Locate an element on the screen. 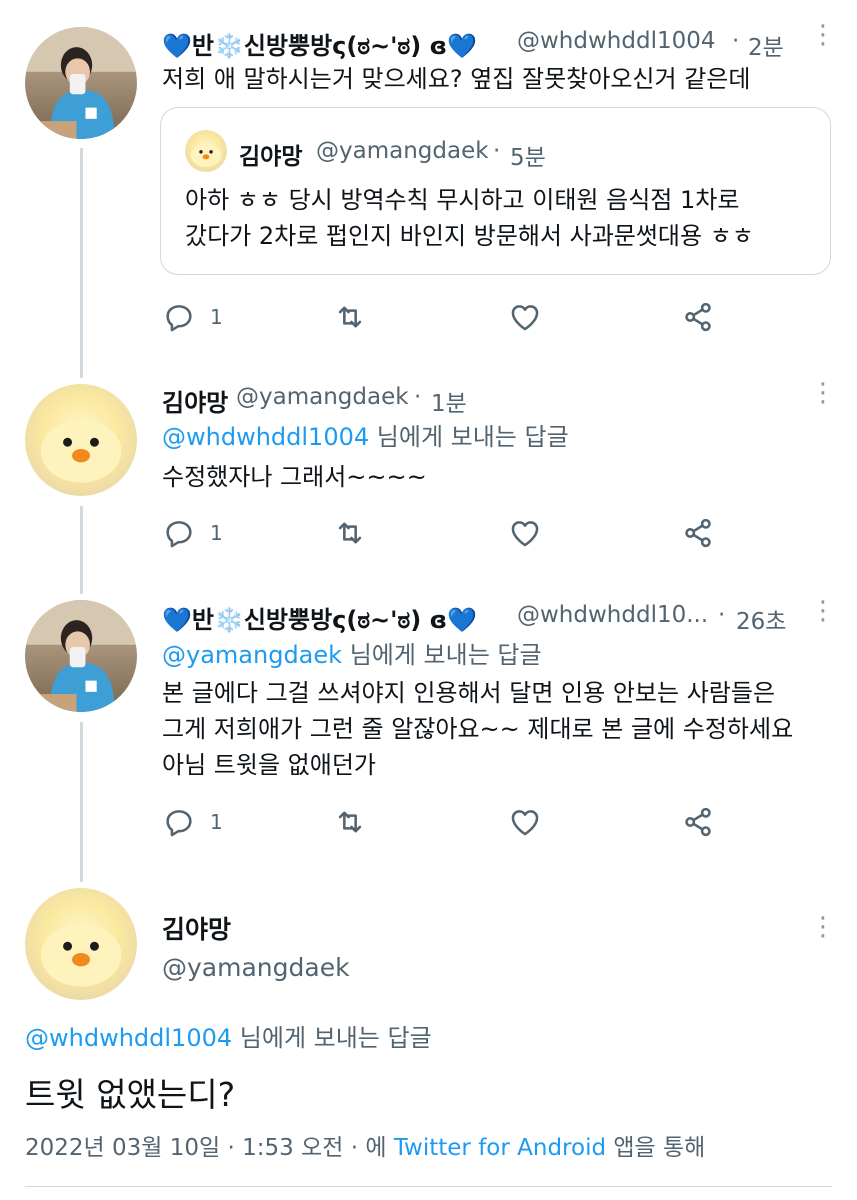 This screenshot has height=1200, width=857. tweet-text: 수정했자나 그래서~~~~ is located at coordinates (294, 477).